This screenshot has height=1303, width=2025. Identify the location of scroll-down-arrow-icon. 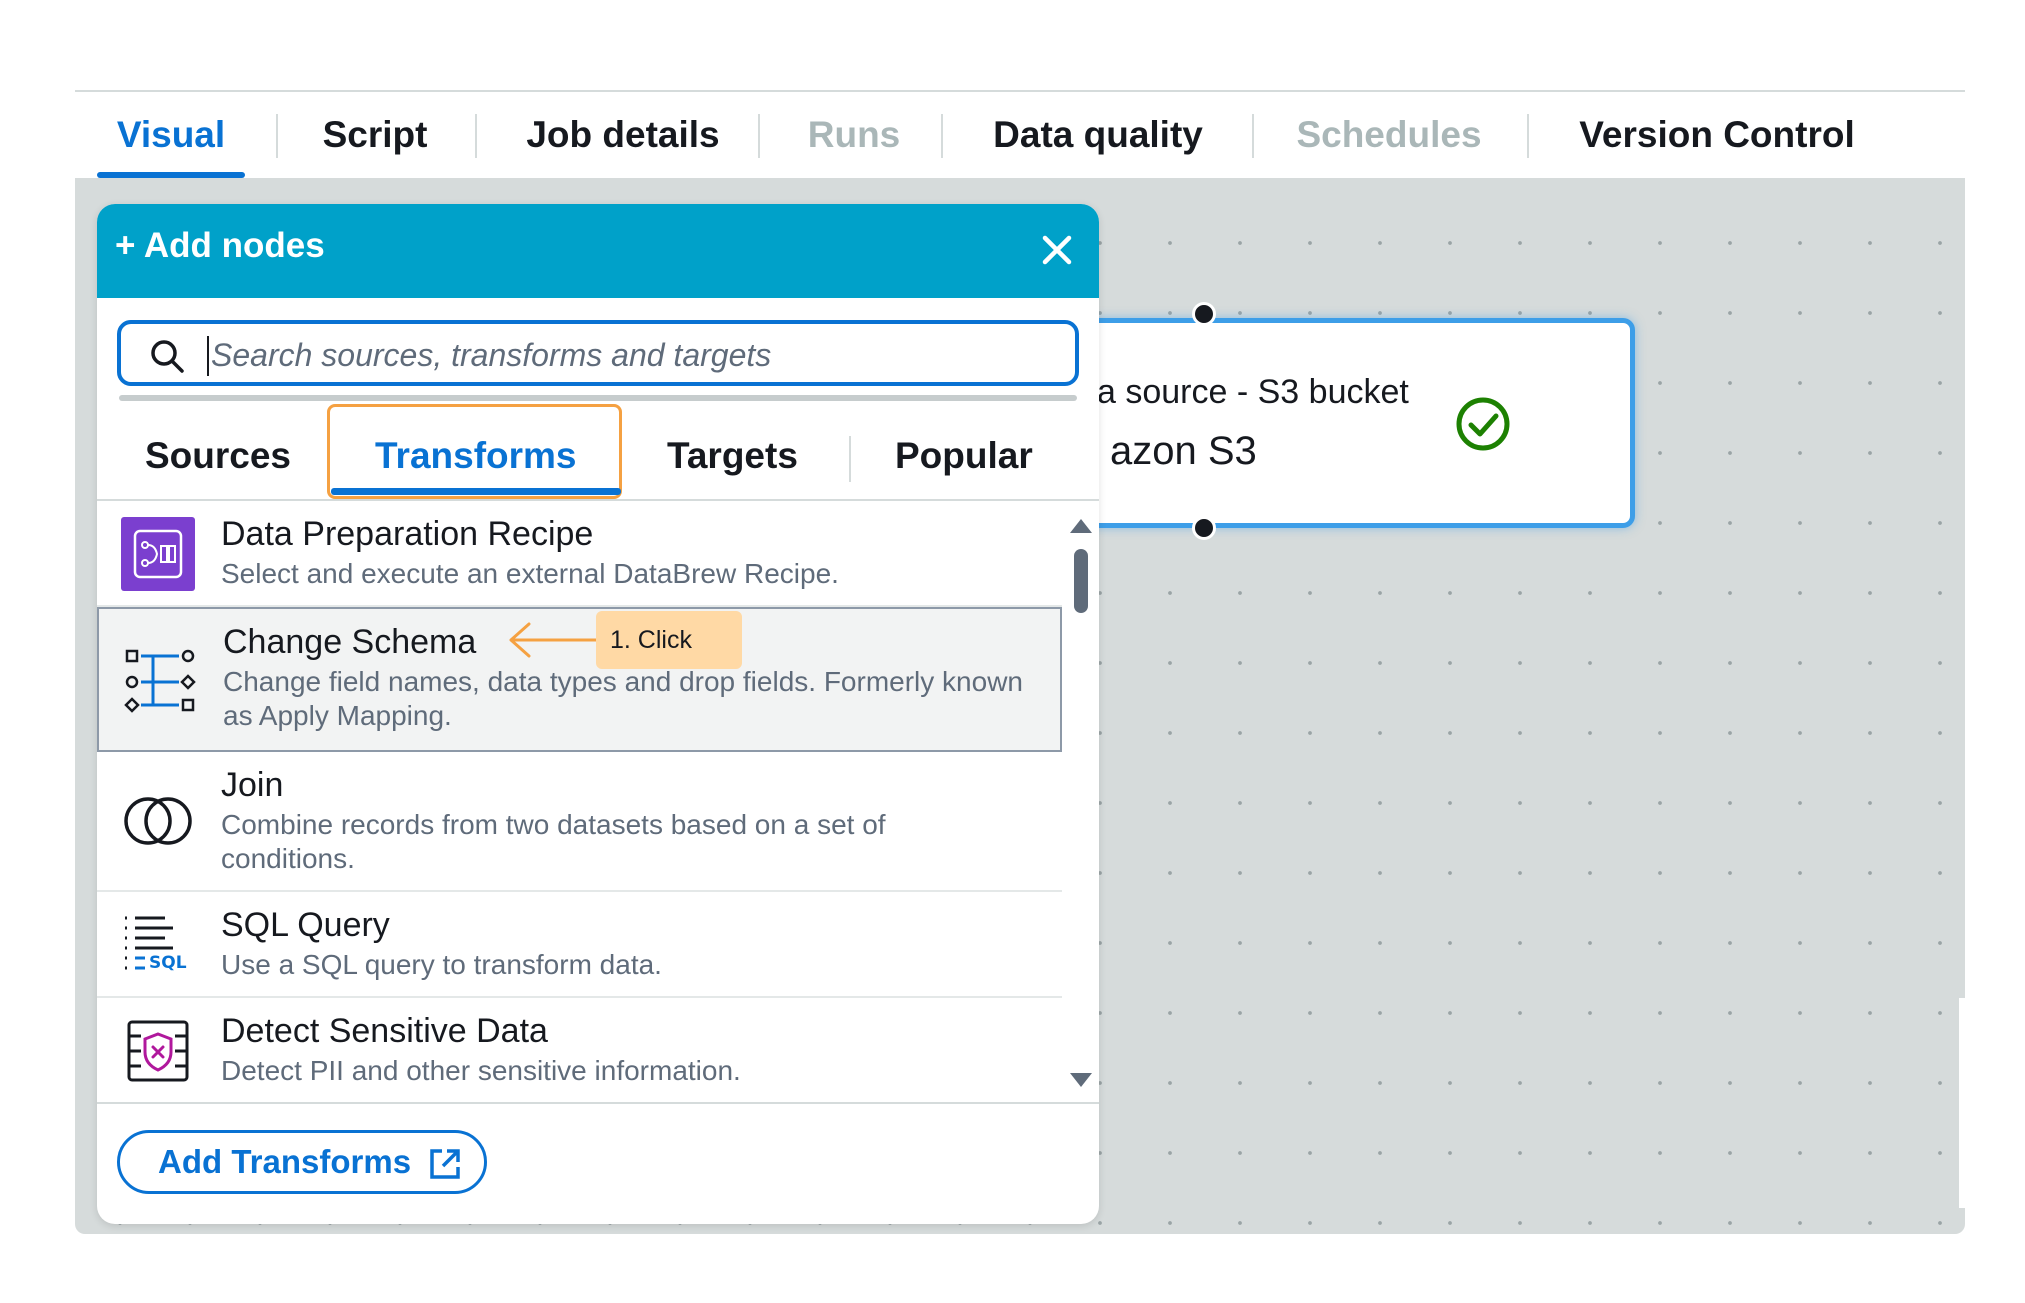
(1081, 1080).